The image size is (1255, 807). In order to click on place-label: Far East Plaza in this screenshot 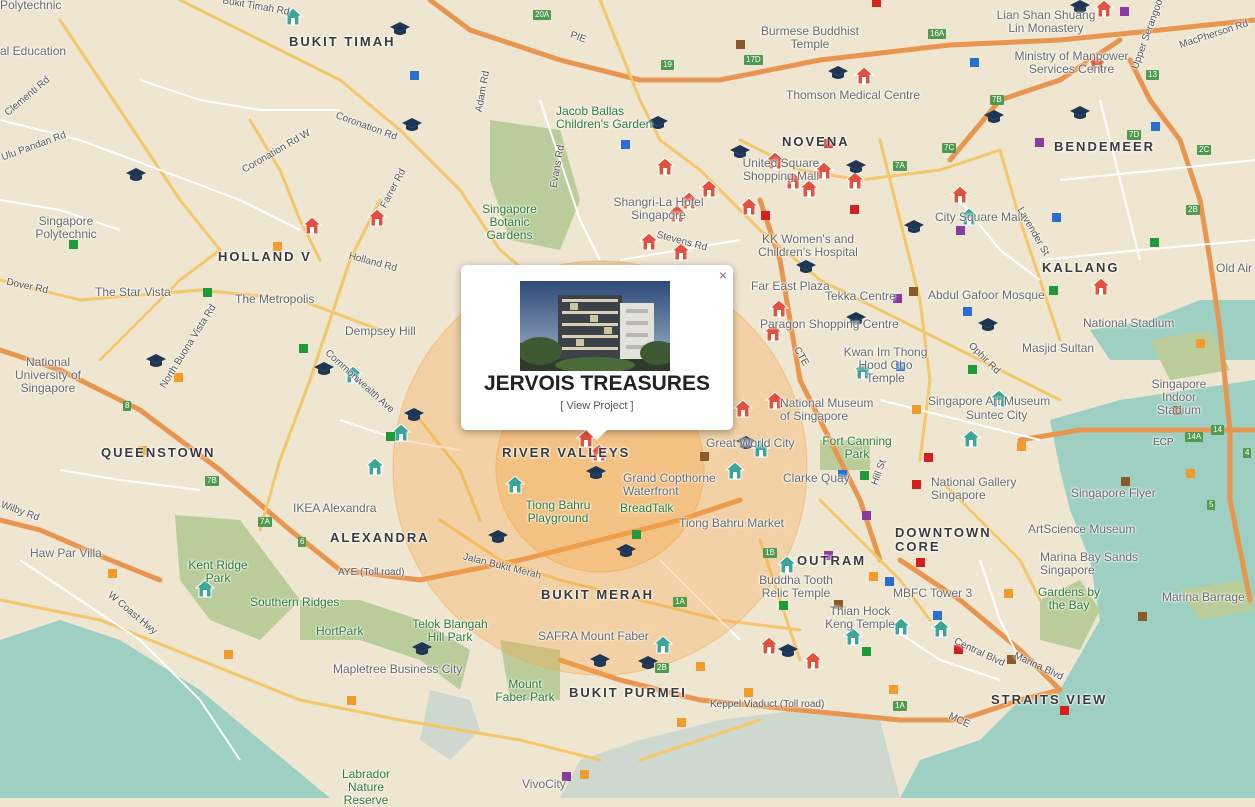, I will do `click(790, 286)`.